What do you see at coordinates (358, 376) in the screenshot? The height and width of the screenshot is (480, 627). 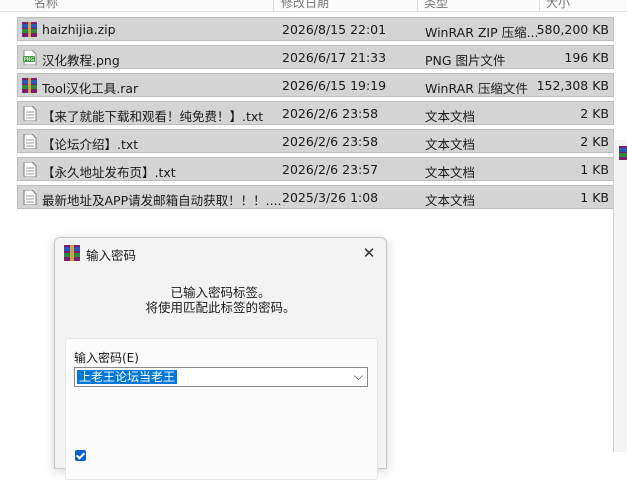 I see `chevron-down-icon: ⌵` at bounding box center [358, 376].